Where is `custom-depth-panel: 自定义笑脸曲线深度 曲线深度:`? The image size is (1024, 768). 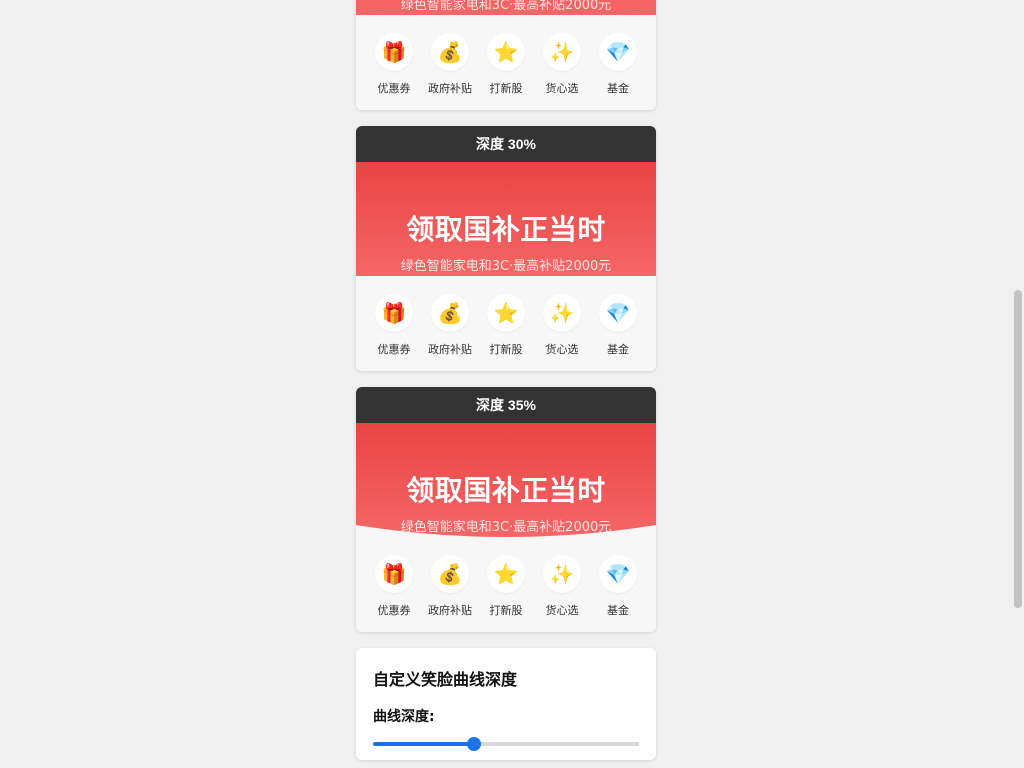
custom-depth-panel: 自定义笑脸曲线深度 曲线深度: is located at coordinates (506, 704).